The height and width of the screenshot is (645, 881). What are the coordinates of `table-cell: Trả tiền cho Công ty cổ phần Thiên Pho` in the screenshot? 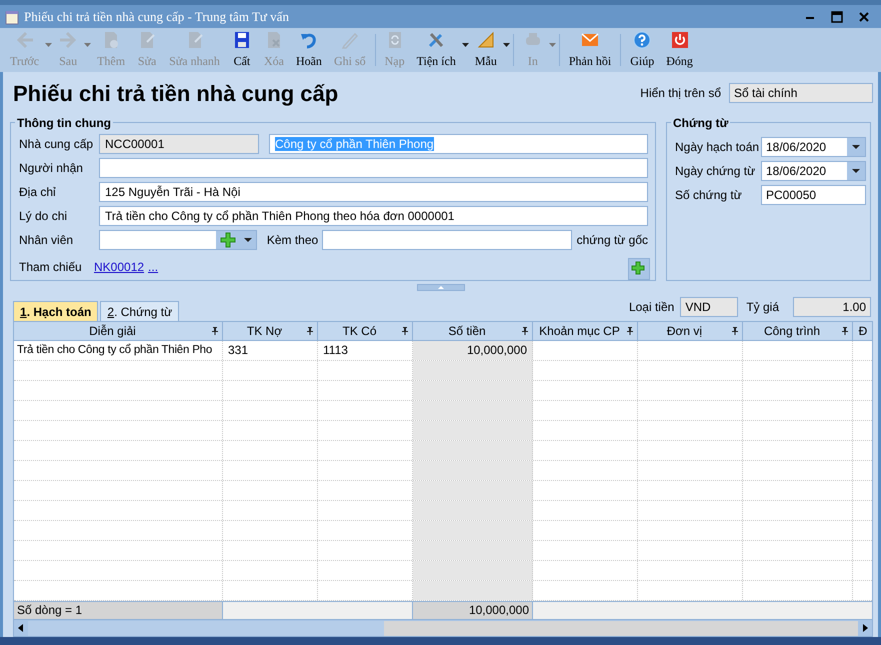 It's located at (118, 350).